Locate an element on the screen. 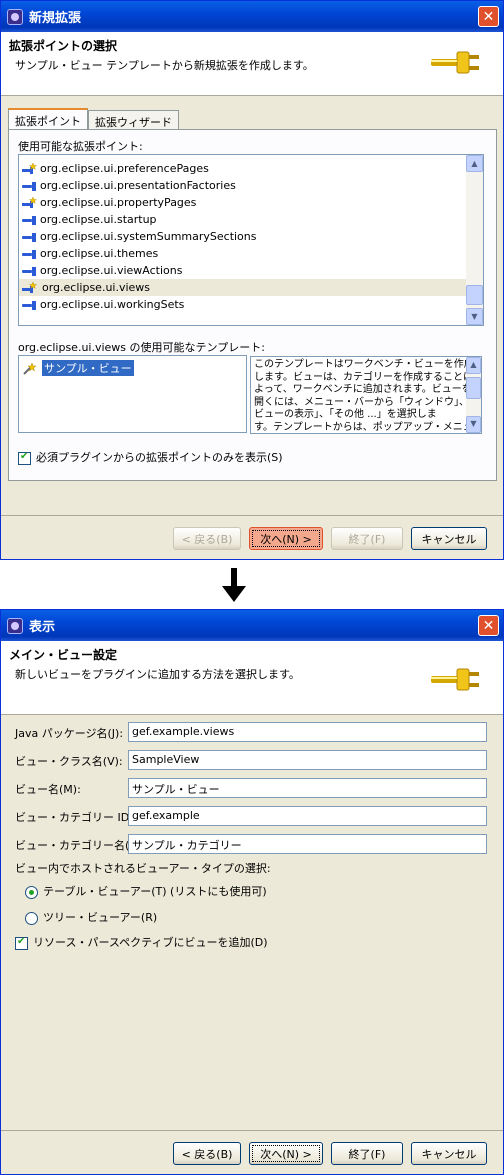  extension-point-item: org.eclipse.ui.themes is located at coordinates (251, 253).